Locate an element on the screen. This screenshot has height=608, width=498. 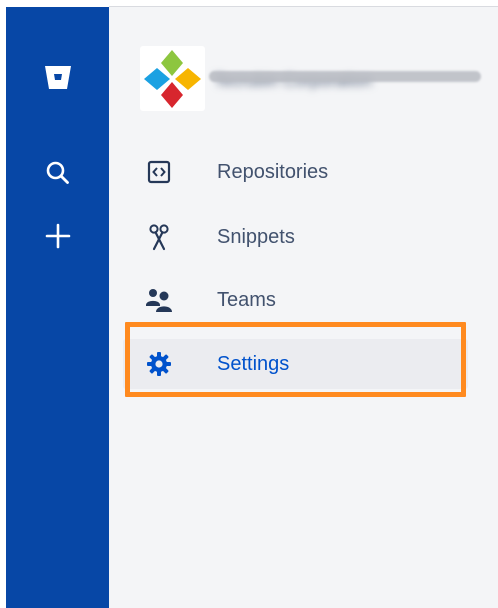
sidebar-item-teams: Teams is located at coordinates (295, 300).